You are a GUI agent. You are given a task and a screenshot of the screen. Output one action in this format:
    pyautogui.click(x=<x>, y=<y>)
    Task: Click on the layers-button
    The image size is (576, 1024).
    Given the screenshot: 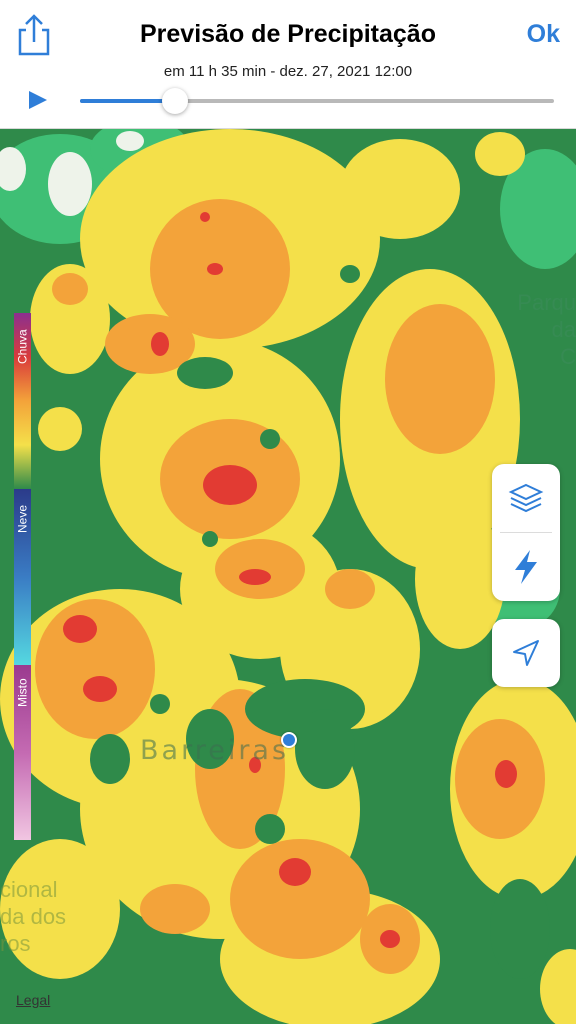 What is the action you would take?
    pyautogui.click(x=526, y=498)
    